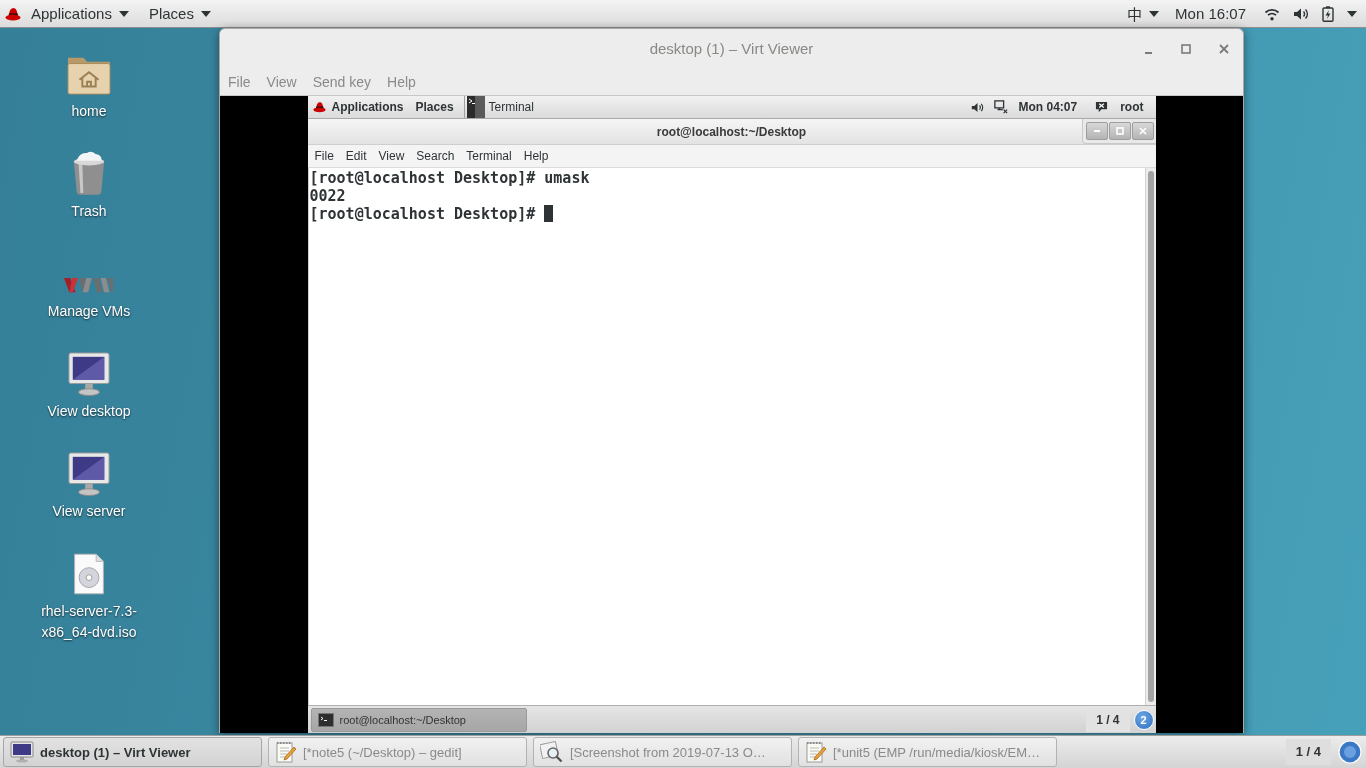 The width and height of the screenshot is (1366, 768). I want to click on icon-label: Manage VMs, so click(89, 311).